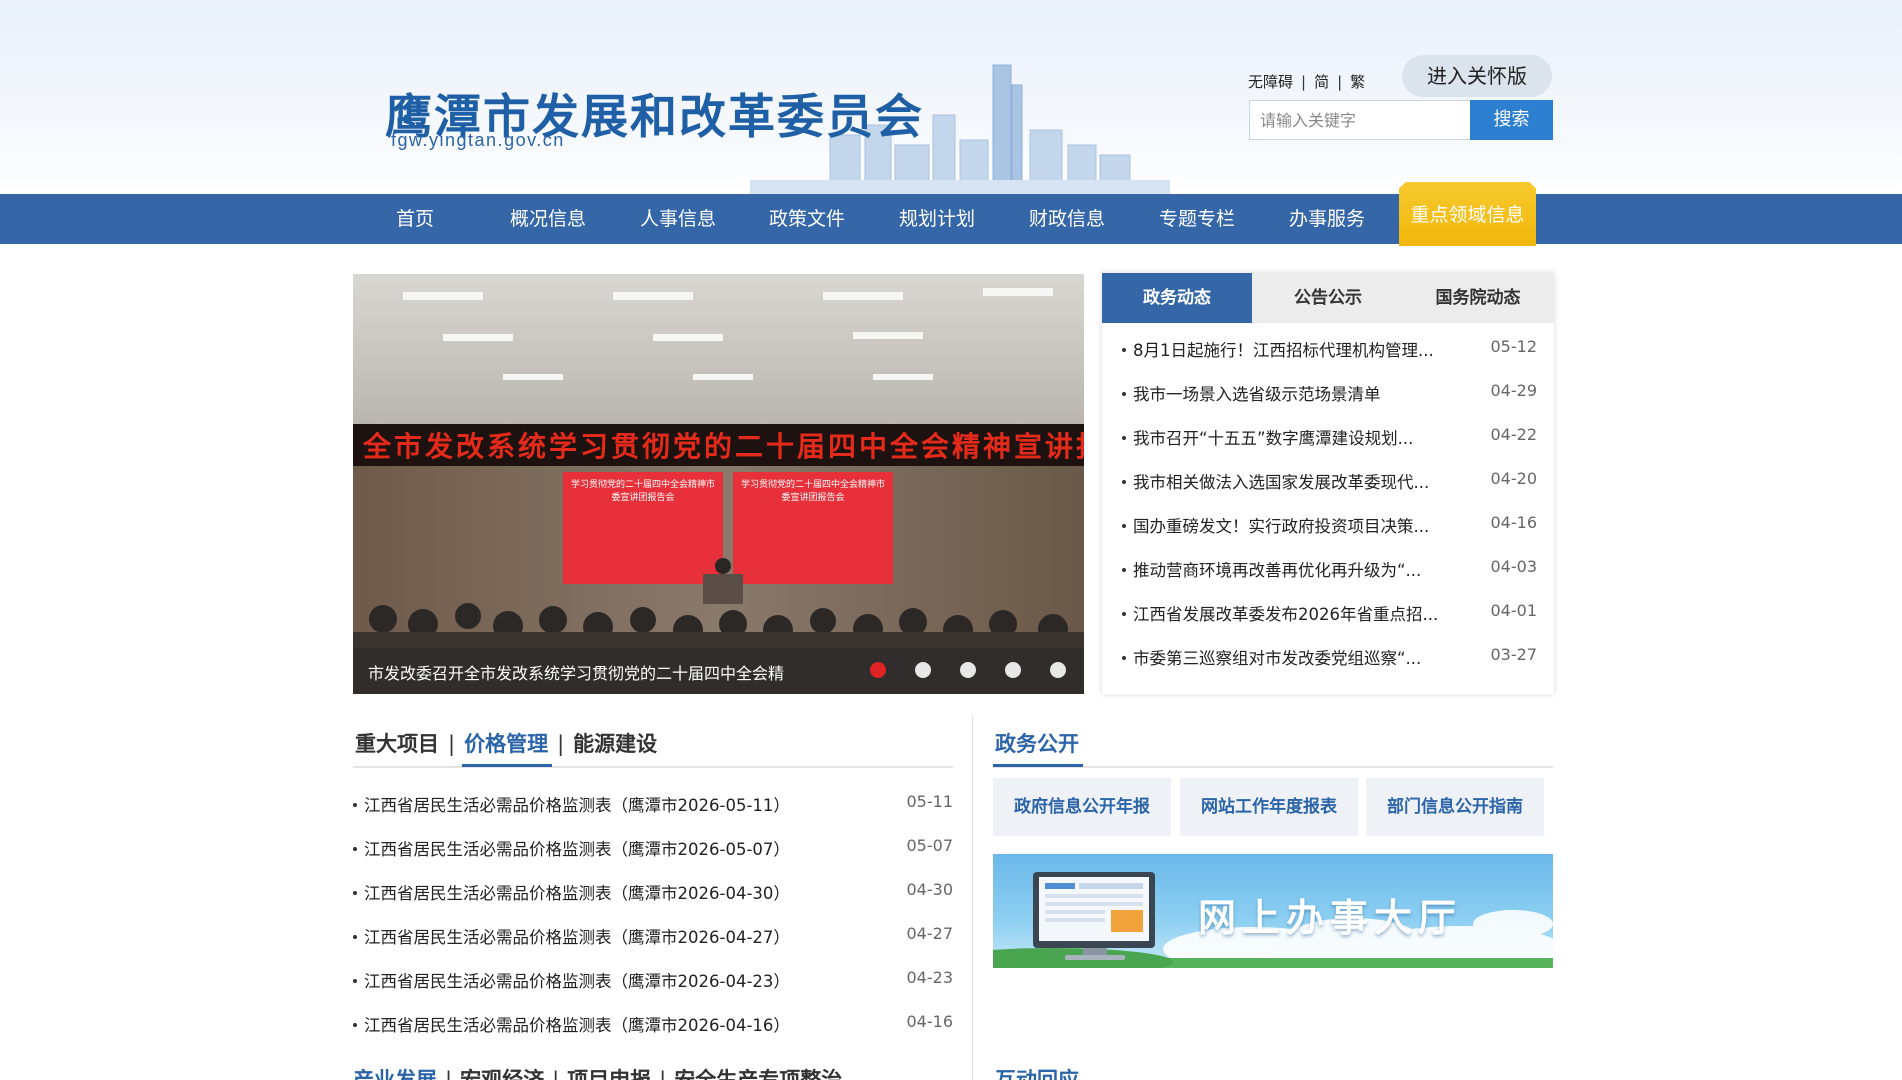 The image size is (1902, 1080). I want to click on tab-safety-rectification: 安全生产专项整治, so click(758, 1074).